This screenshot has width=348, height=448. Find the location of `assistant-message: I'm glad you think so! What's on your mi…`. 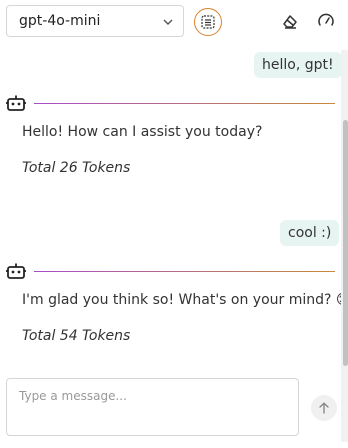

assistant-message: I'm glad you think so! What's on your mi… is located at coordinates (185, 300).